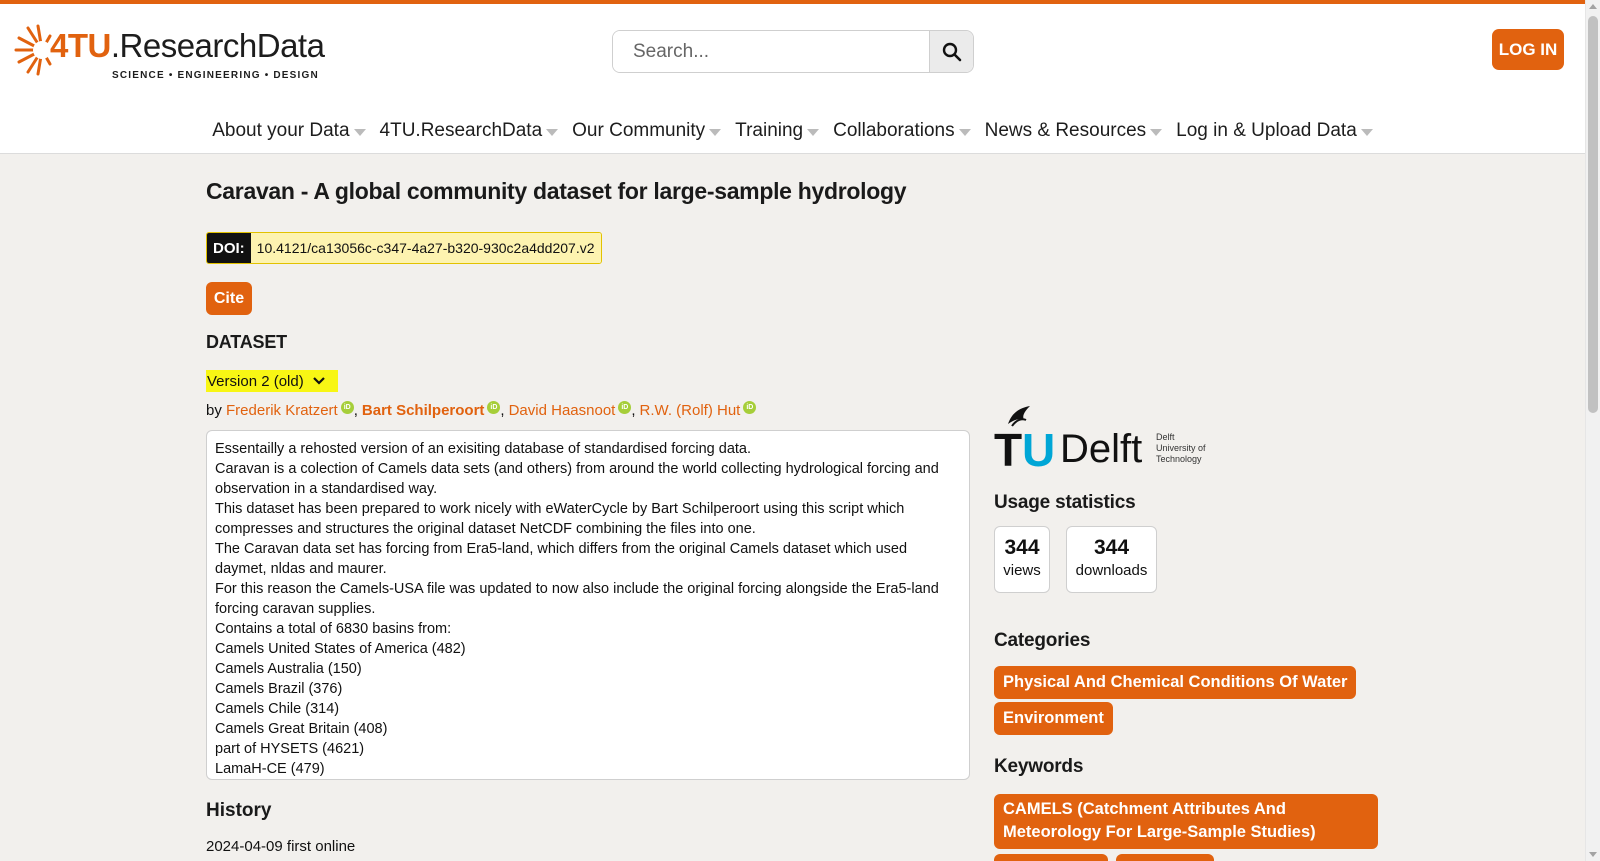  Describe the element at coordinates (340, 649) in the screenshot. I see `description-line: Camels United States of America (482)` at that location.